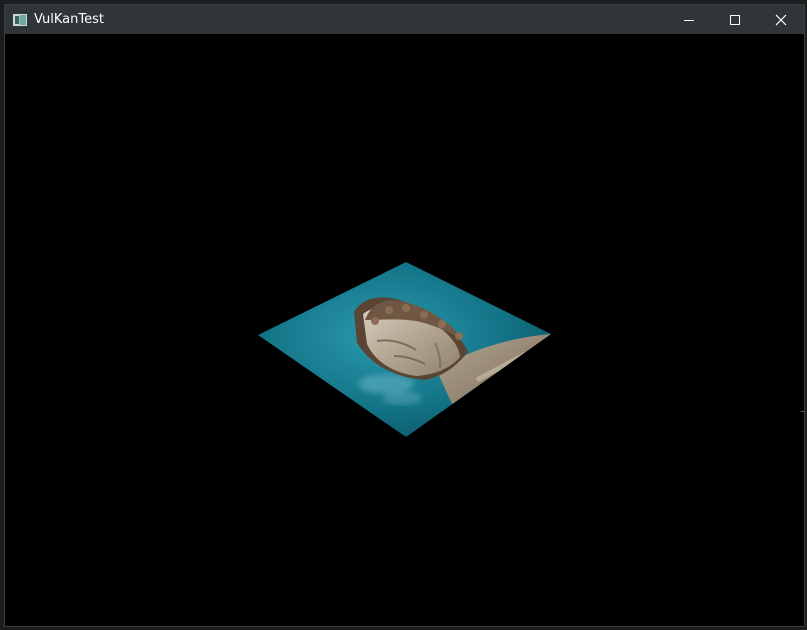 The width and height of the screenshot is (807, 630). I want to click on window-controls, so click(735, 19).